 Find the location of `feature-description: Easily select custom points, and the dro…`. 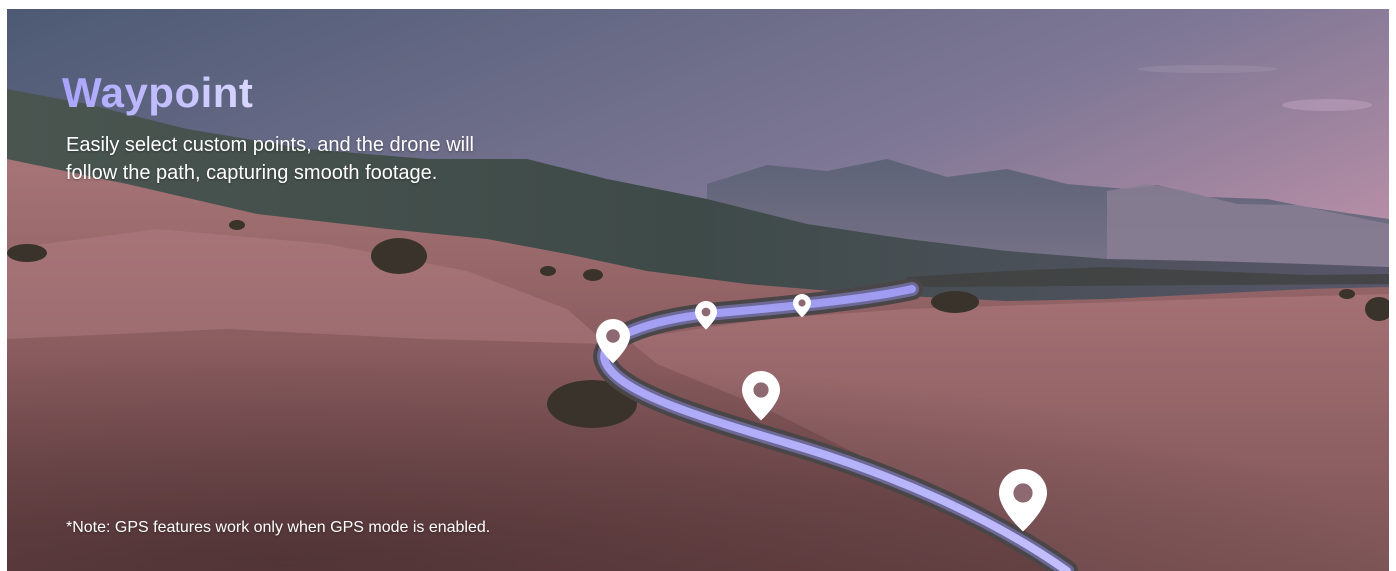

feature-description: Easily select custom points, and the dro… is located at coordinates (326, 159).